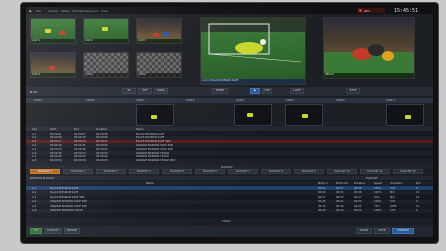 The width and height of the screenshot is (446, 251). Describe the element at coordinates (375, 171) in the screenshot. I see `tab-playlist-11: PLAYLIST 11` at that location.